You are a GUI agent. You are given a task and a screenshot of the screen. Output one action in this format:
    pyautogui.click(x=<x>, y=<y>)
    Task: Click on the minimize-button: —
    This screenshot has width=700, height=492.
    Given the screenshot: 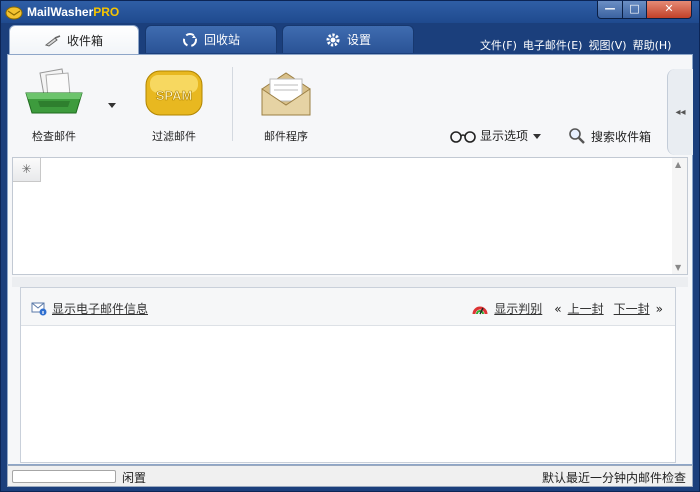 What is the action you would take?
    pyautogui.click(x=610, y=10)
    